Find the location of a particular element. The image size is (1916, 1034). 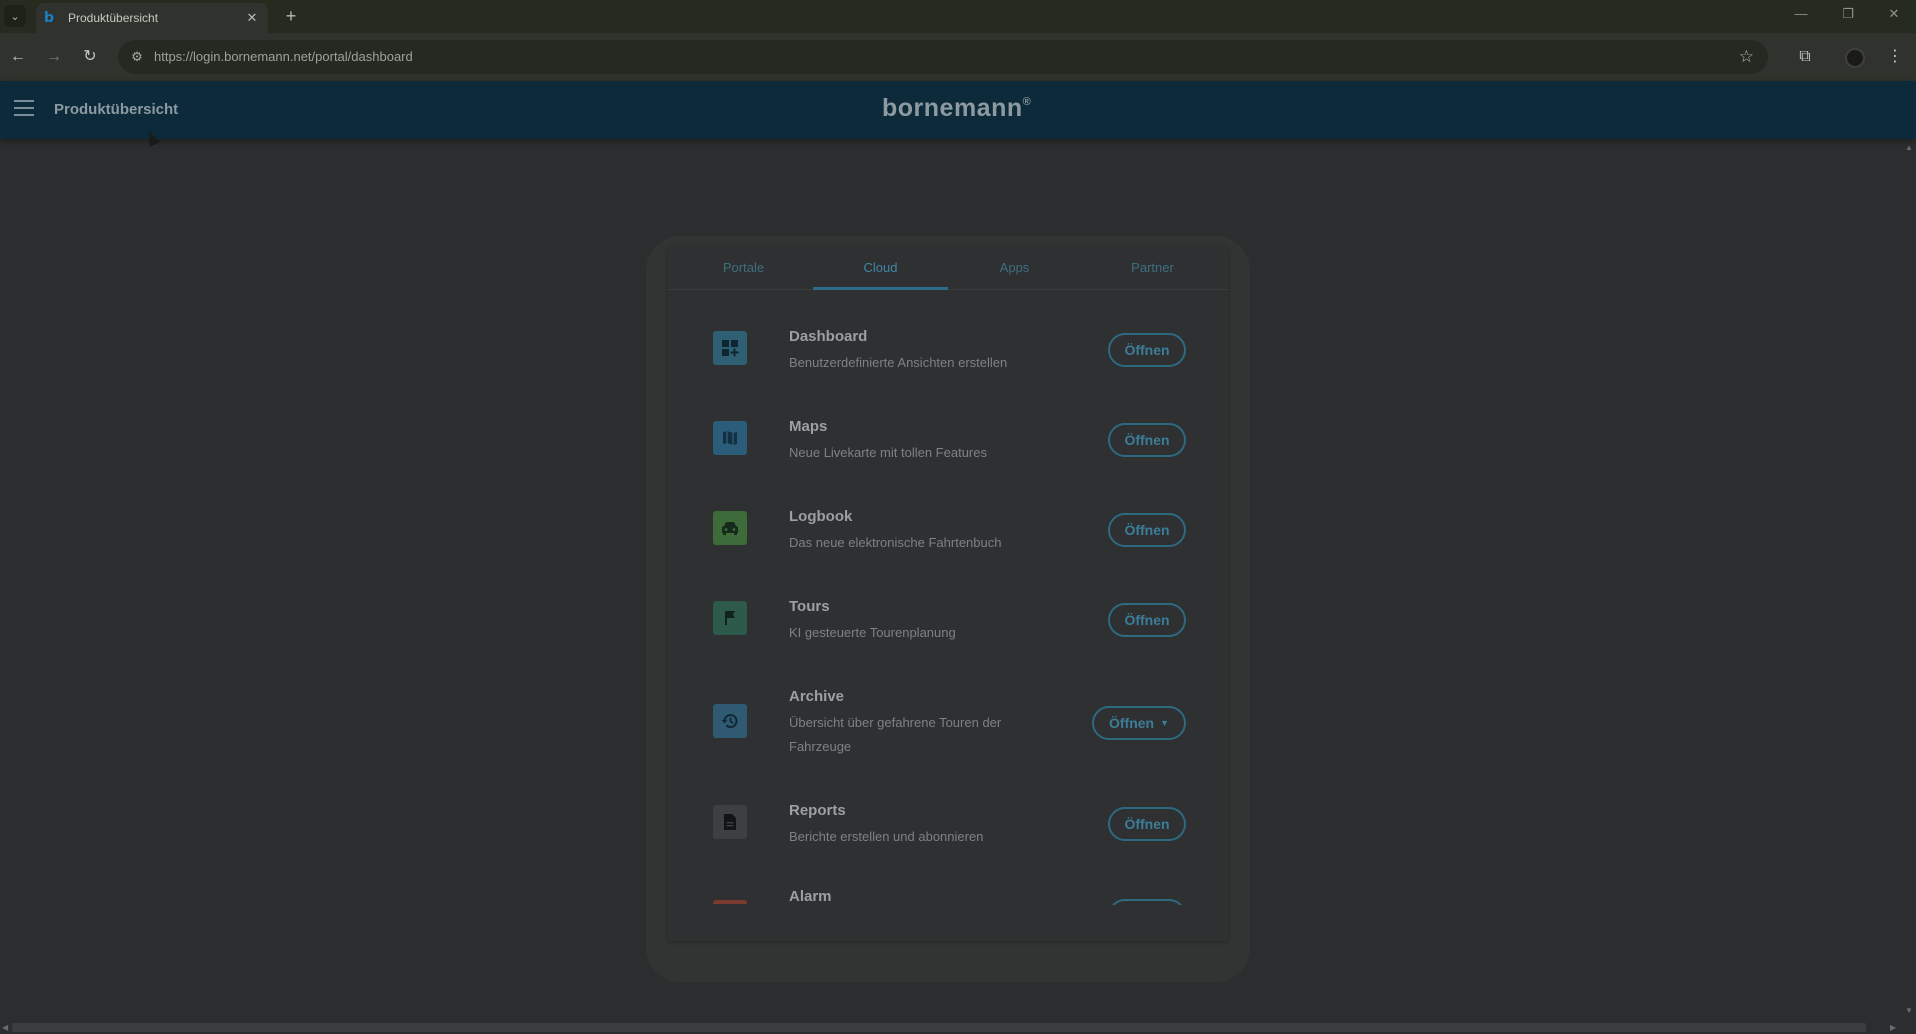

tab-search-chevron-icon: ⌄ is located at coordinates (15, 16).